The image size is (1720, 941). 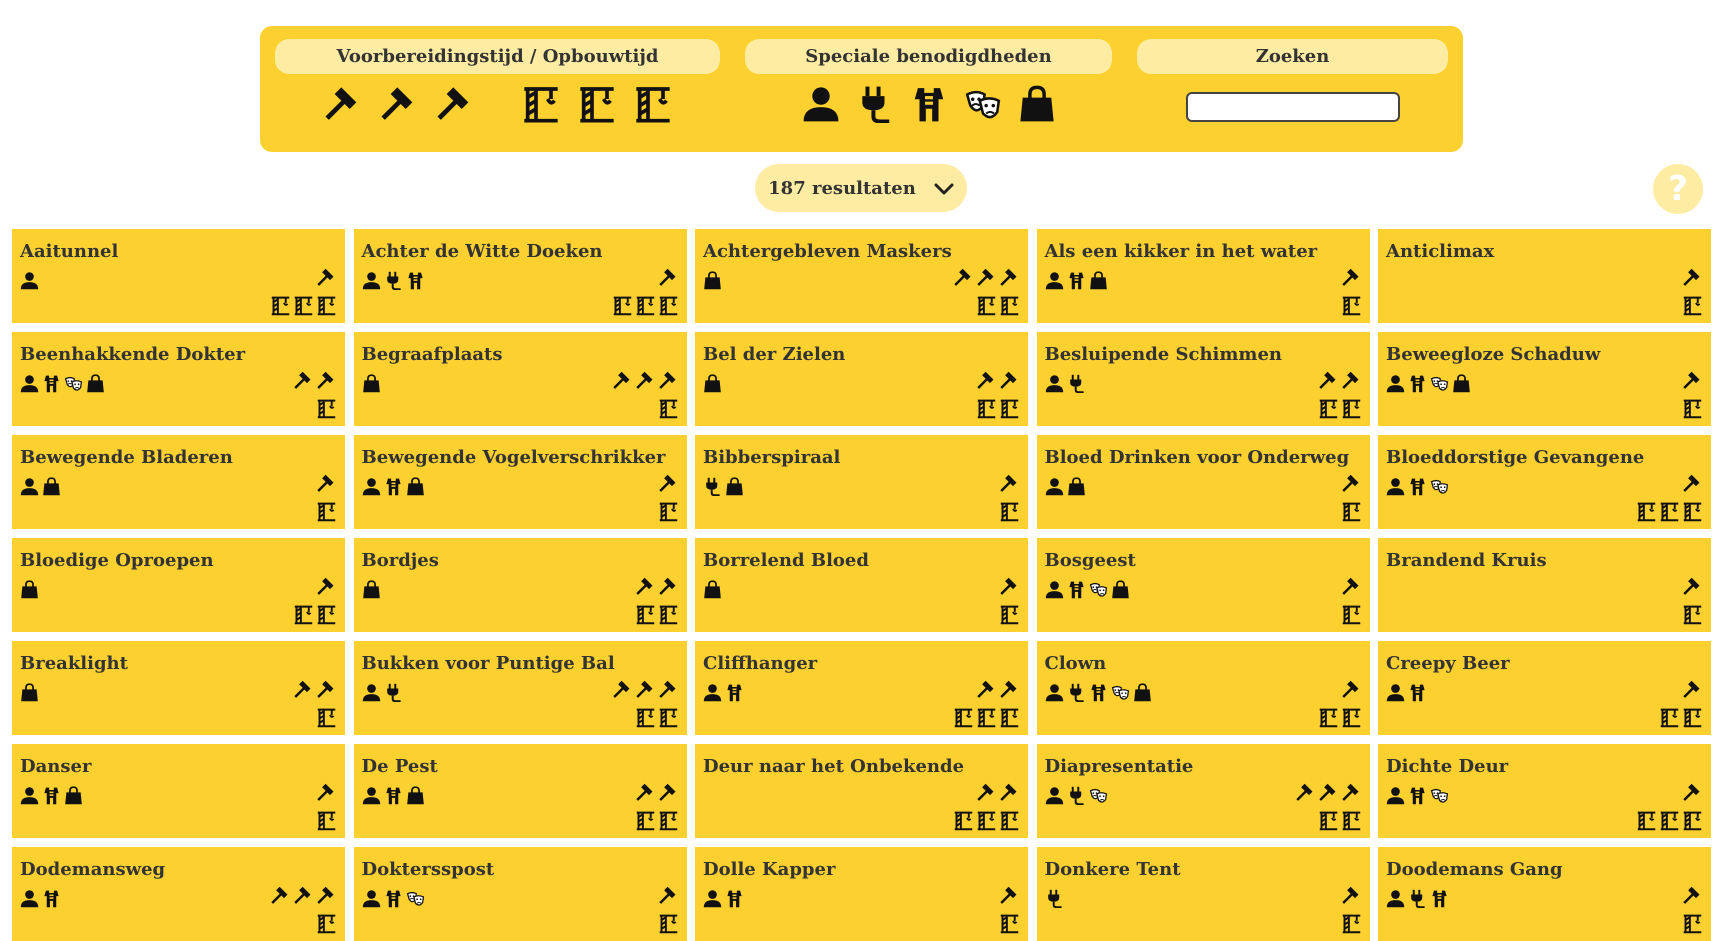 What do you see at coordinates (861, 894) in the screenshot?
I see `attraction-card: Dolle Kapper` at bounding box center [861, 894].